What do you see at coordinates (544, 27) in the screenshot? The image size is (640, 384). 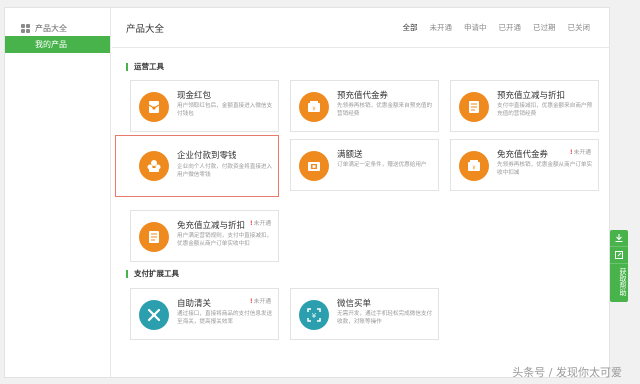 I see `tab-expired: 已过期` at bounding box center [544, 27].